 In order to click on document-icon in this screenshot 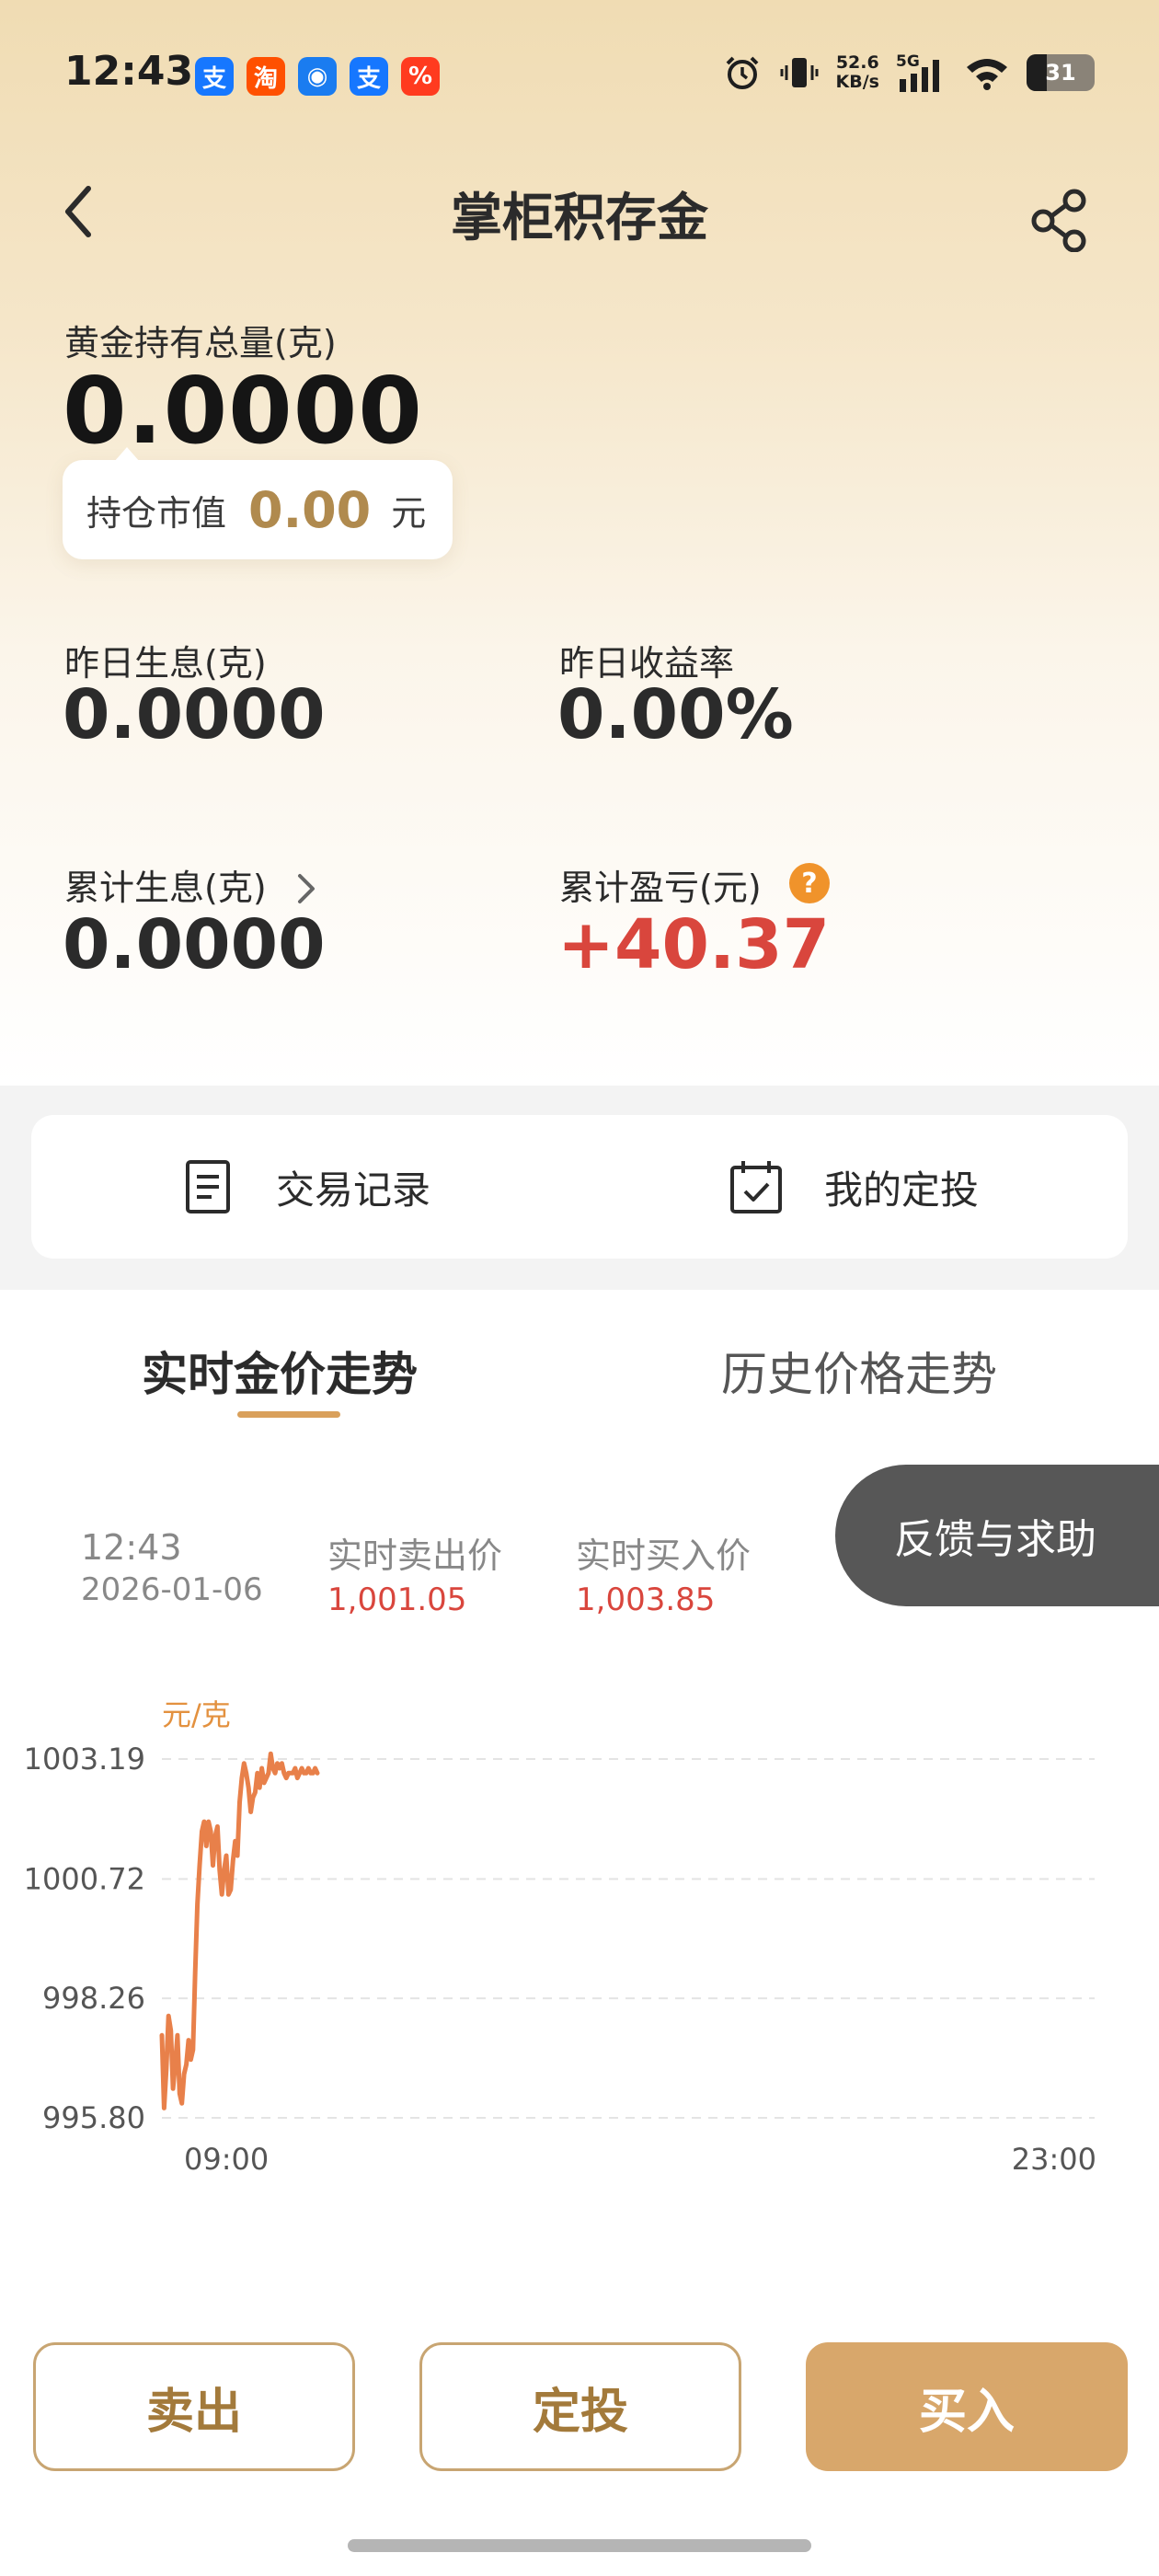, I will do `click(207, 1186)`.